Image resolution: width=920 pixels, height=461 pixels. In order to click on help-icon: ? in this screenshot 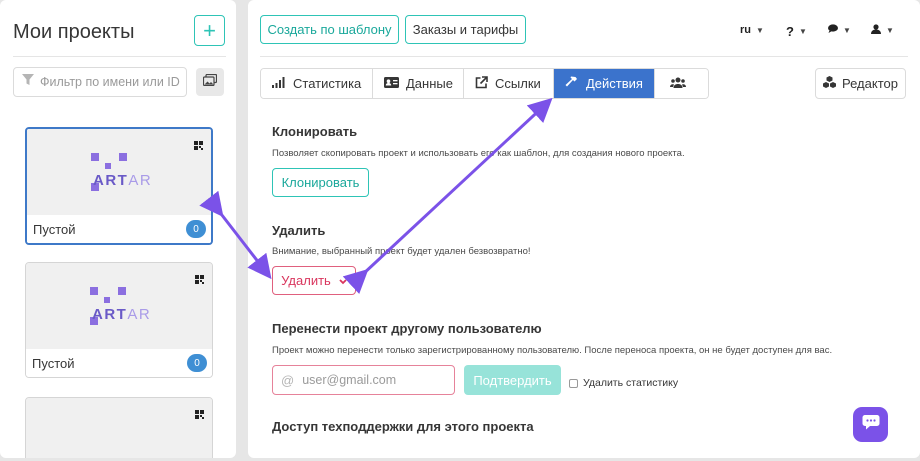, I will do `click(790, 31)`.